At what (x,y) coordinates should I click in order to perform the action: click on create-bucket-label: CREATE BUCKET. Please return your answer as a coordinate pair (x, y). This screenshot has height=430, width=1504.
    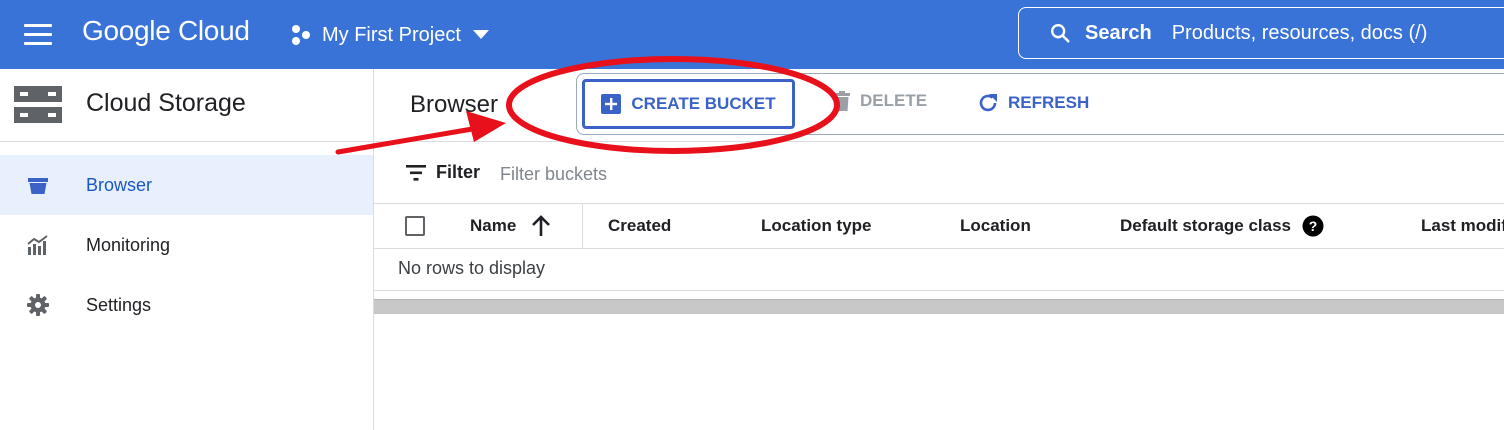
    Looking at the image, I should click on (703, 103).